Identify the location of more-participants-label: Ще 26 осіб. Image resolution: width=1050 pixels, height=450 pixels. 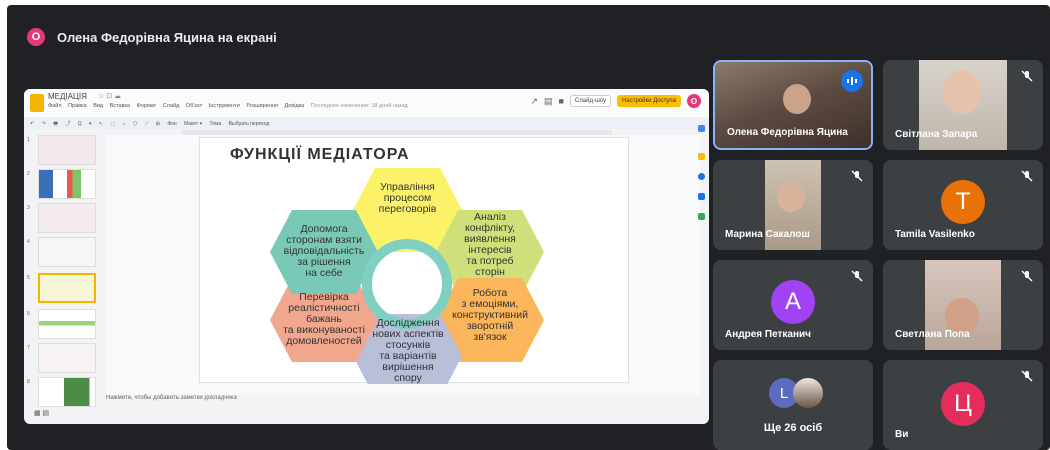
(793, 428).